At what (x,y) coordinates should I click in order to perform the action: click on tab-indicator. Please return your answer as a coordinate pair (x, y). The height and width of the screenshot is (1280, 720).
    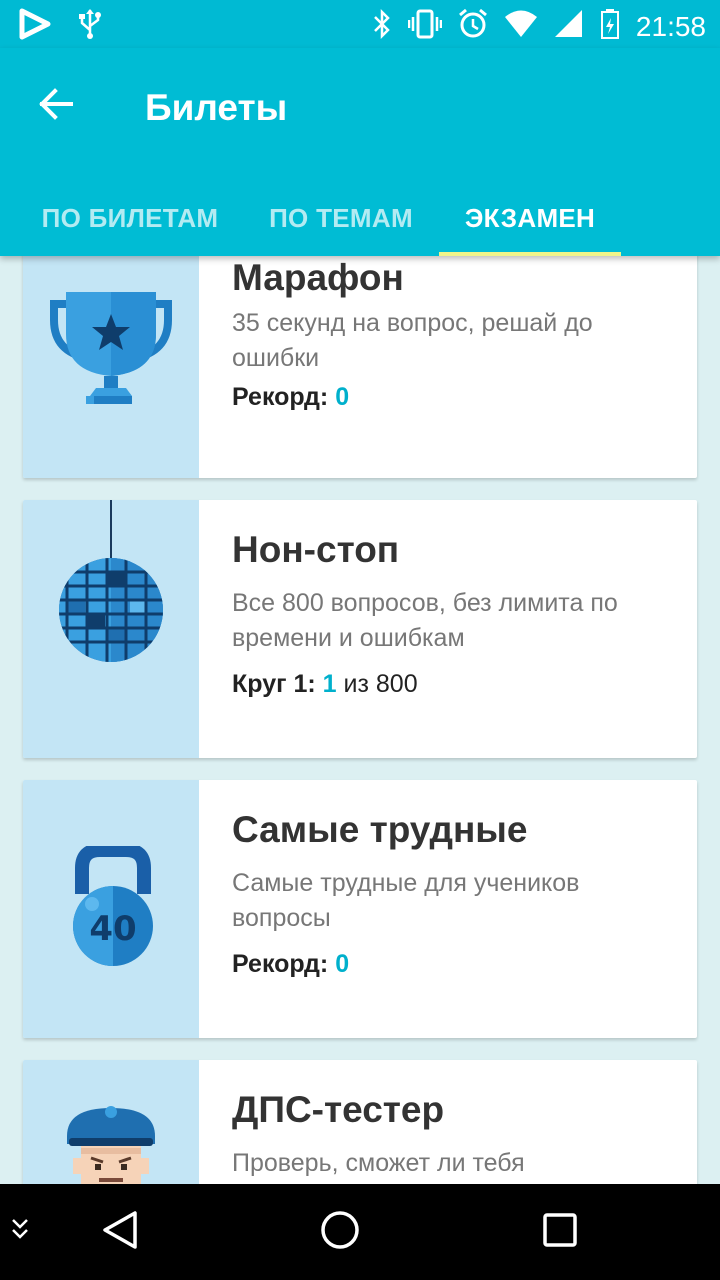
    Looking at the image, I should click on (530, 254).